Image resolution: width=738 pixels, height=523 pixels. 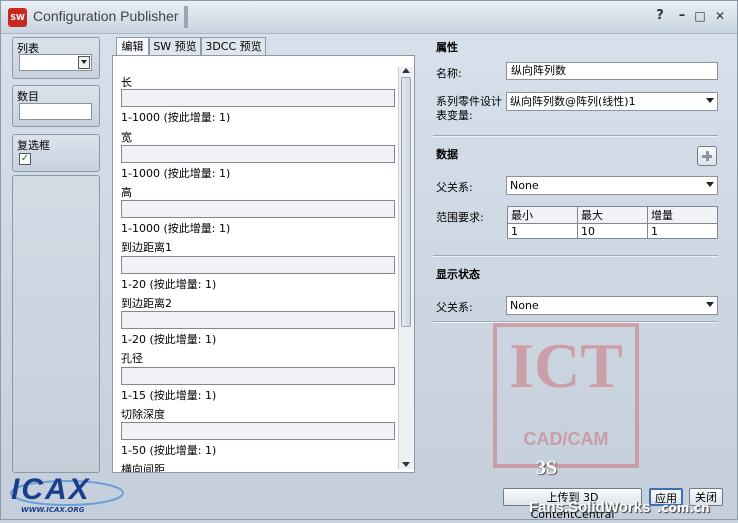 What do you see at coordinates (707, 156) in the screenshot?
I see `add-icon` at bounding box center [707, 156].